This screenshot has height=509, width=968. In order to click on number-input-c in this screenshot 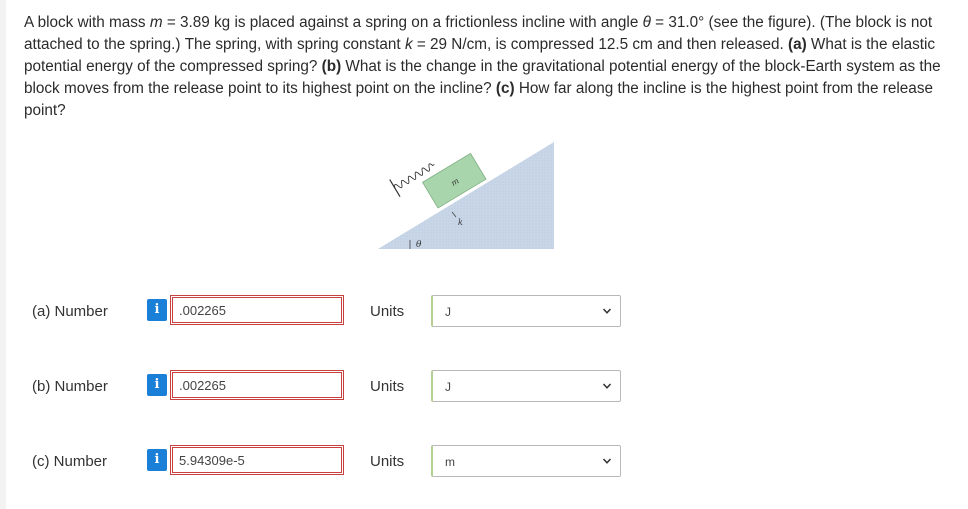, I will do `click(257, 460)`.